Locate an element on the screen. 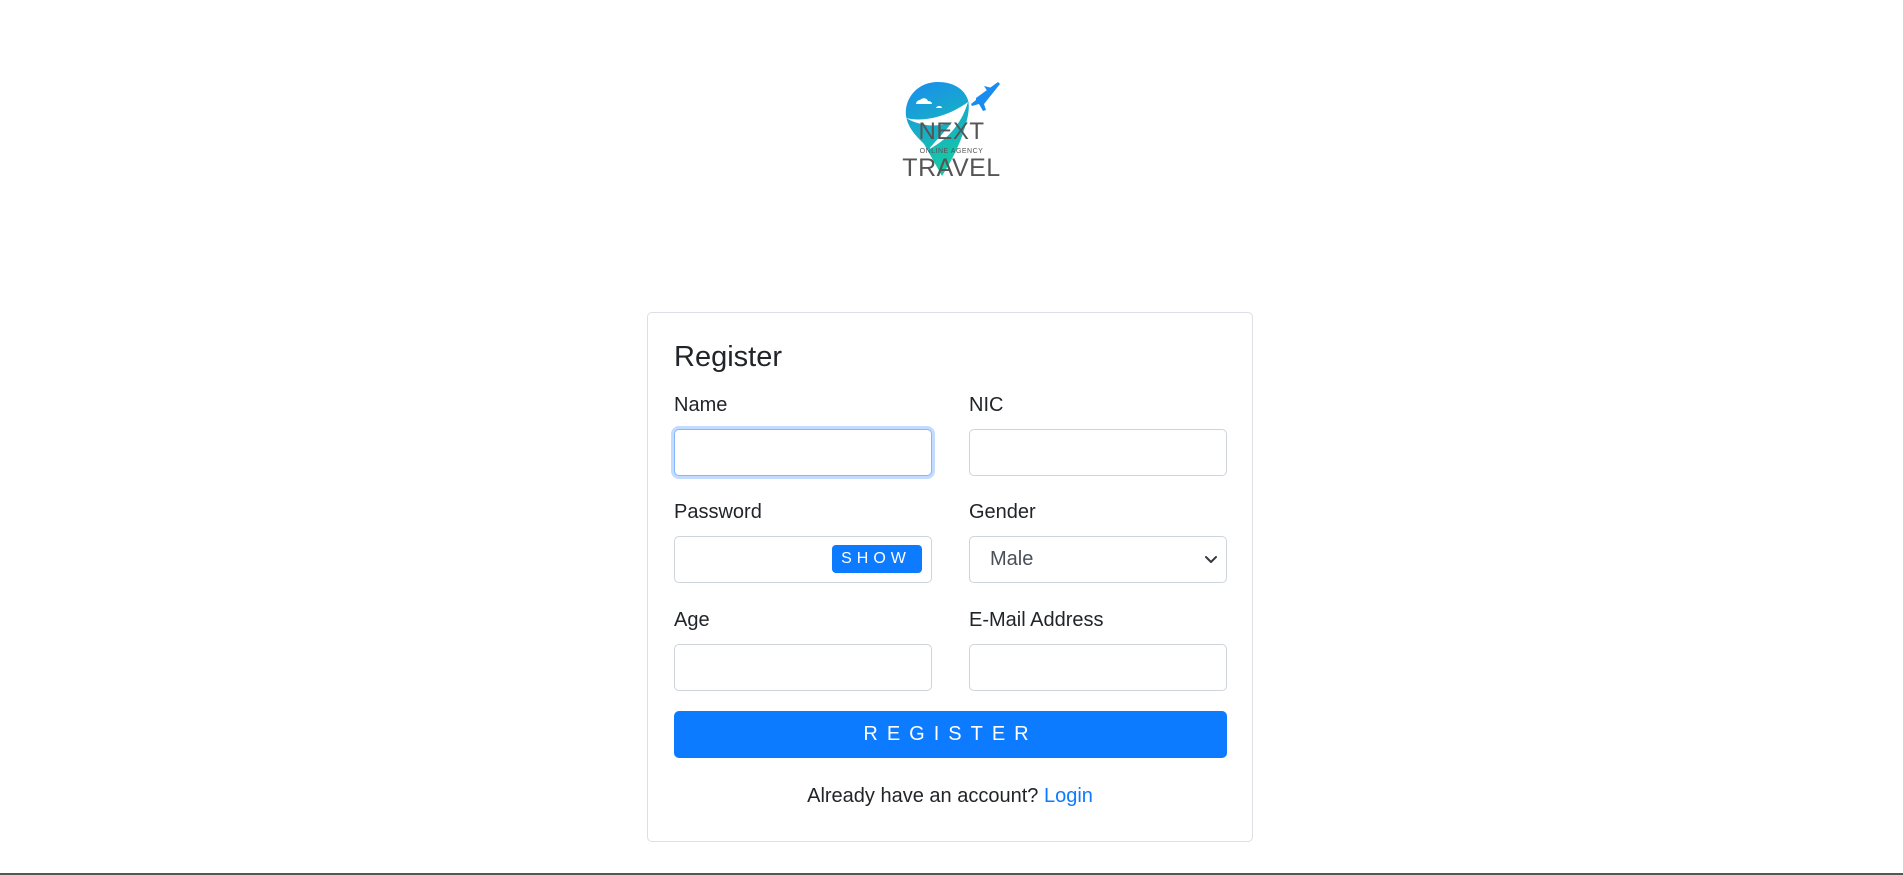 This screenshot has height=875, width=1903. login-link: Login is located at coordinates (1068, 796).